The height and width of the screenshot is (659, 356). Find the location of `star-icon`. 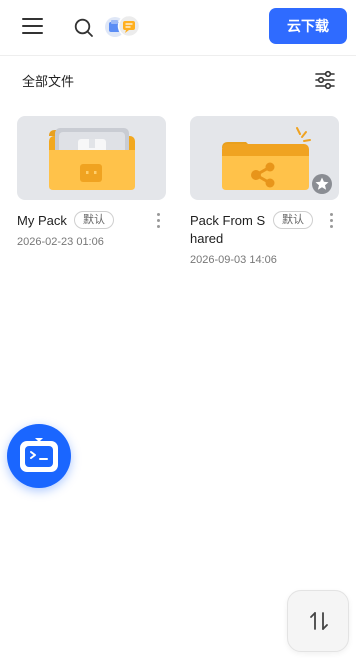

star-icon is located at coordinates (322, 184).